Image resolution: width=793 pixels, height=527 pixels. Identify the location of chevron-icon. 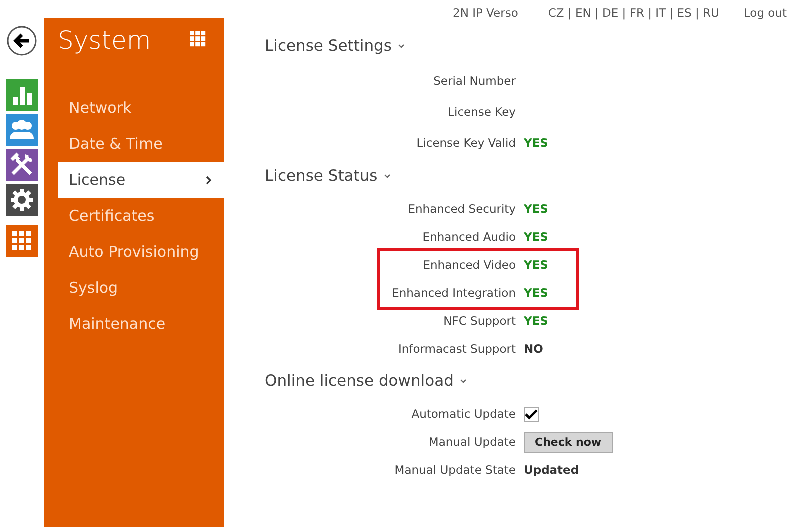
(209, 180).